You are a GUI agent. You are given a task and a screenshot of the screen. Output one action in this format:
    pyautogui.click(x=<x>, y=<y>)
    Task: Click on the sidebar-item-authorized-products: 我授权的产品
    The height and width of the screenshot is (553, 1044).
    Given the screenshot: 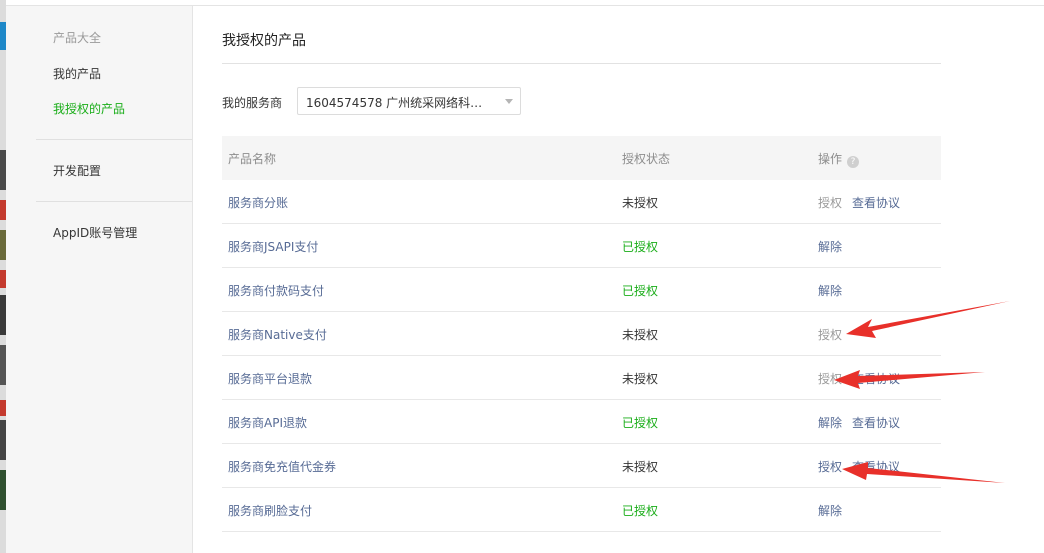 What is the action you would take?
    pyautogui.click(x=89, y=108)
    